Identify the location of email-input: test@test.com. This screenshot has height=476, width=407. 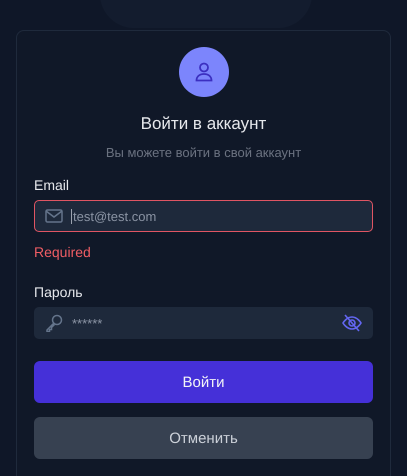
(216, 216).